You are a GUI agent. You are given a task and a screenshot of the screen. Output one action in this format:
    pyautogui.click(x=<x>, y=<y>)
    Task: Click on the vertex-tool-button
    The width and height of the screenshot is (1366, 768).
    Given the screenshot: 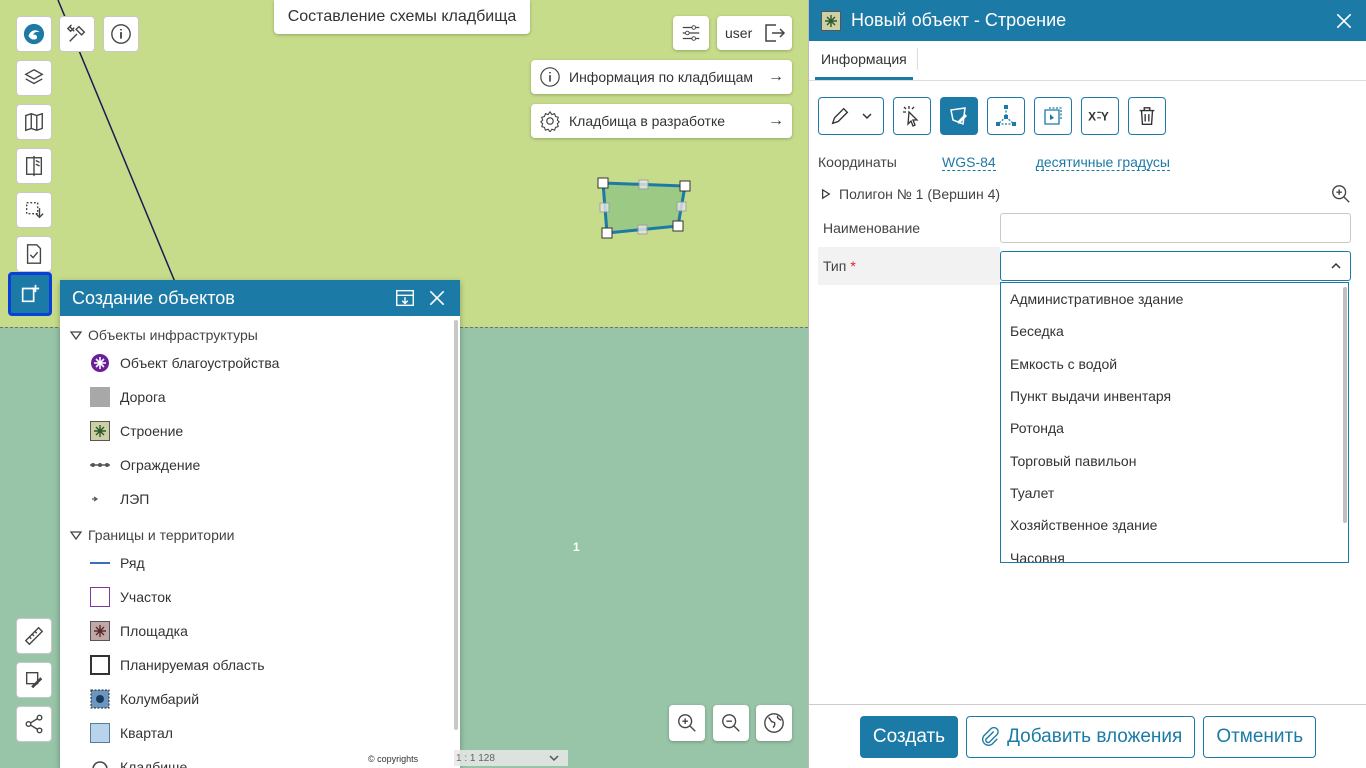 What is the action you would take?
    pyautogui.click(x=1006, y=116)
    